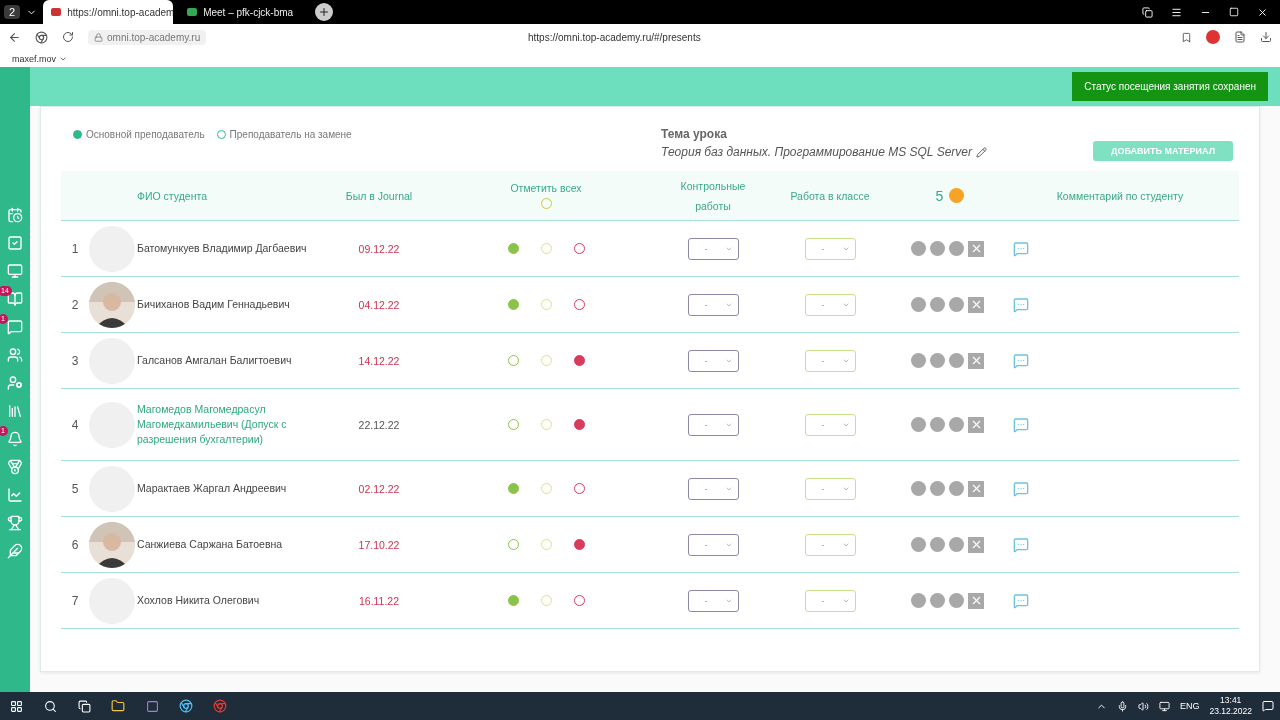  What do you see at coordinates (379, 544) in the screenshot?
I see `date-cell-text: 17.10.22` at bounding box center [379, 544].